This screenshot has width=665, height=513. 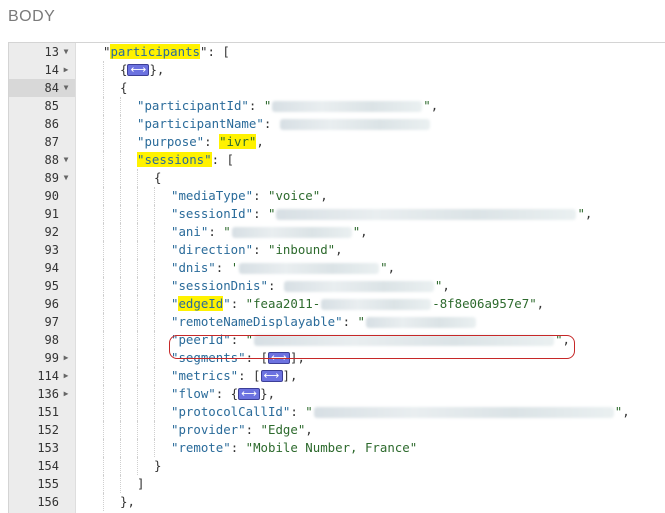 I want to click on line-number: 152, so click(x=42, y=430).